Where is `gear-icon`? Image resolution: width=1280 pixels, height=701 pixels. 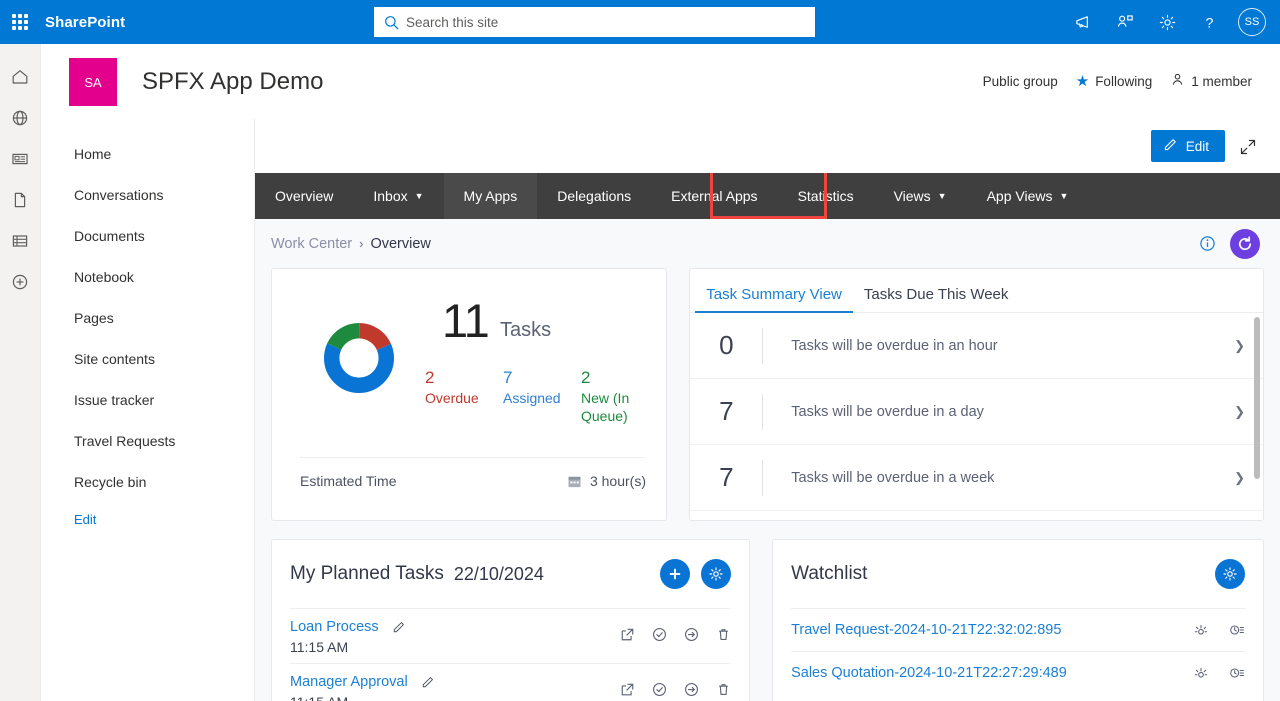 gear-icon is located at coordinates (1167, 22).